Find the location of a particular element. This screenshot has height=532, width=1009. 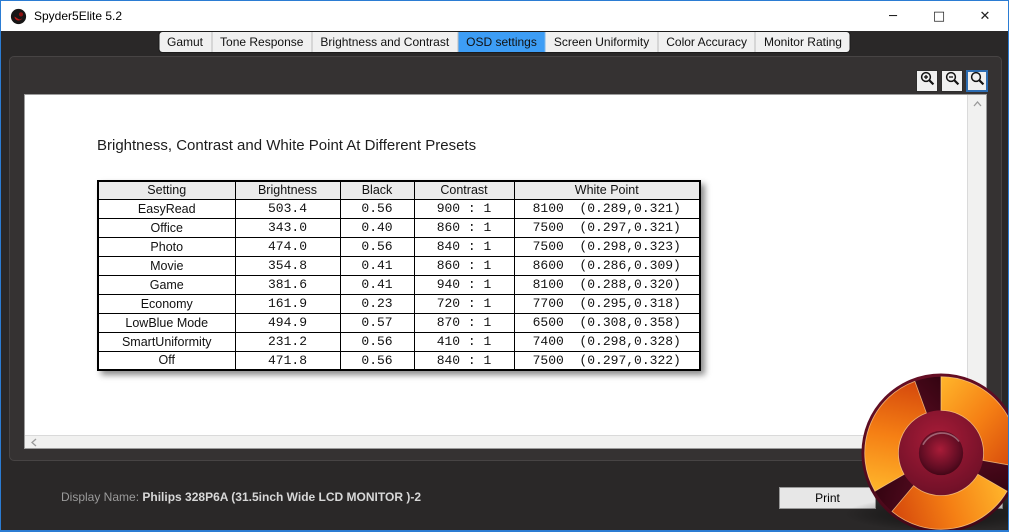

table-row: Movie 354.8 0.41 860 : 1 8600 (0.286,0.309) is located at coordinates (399, 265).